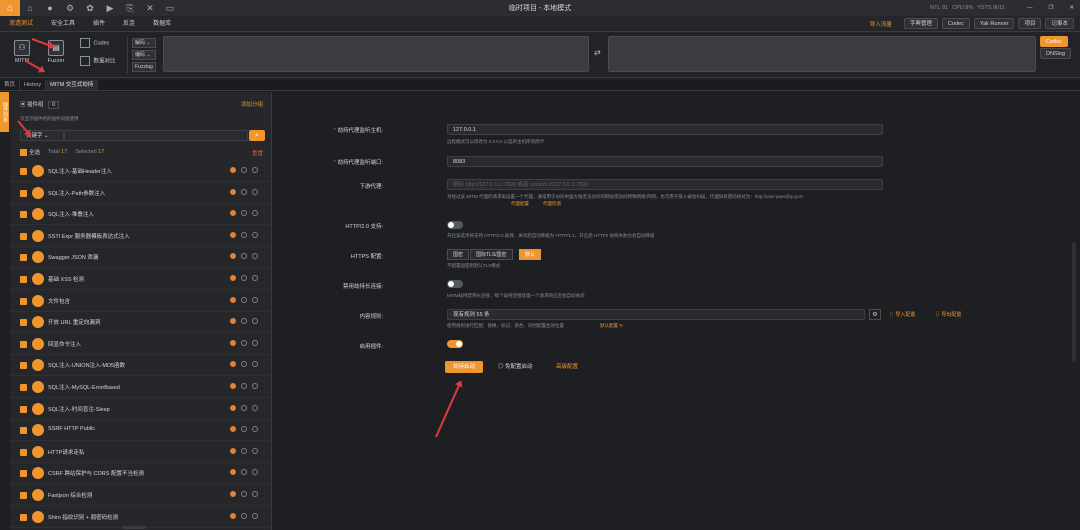  I want to click on mitm-tool: ⚇ MITM, so click(22, 52).